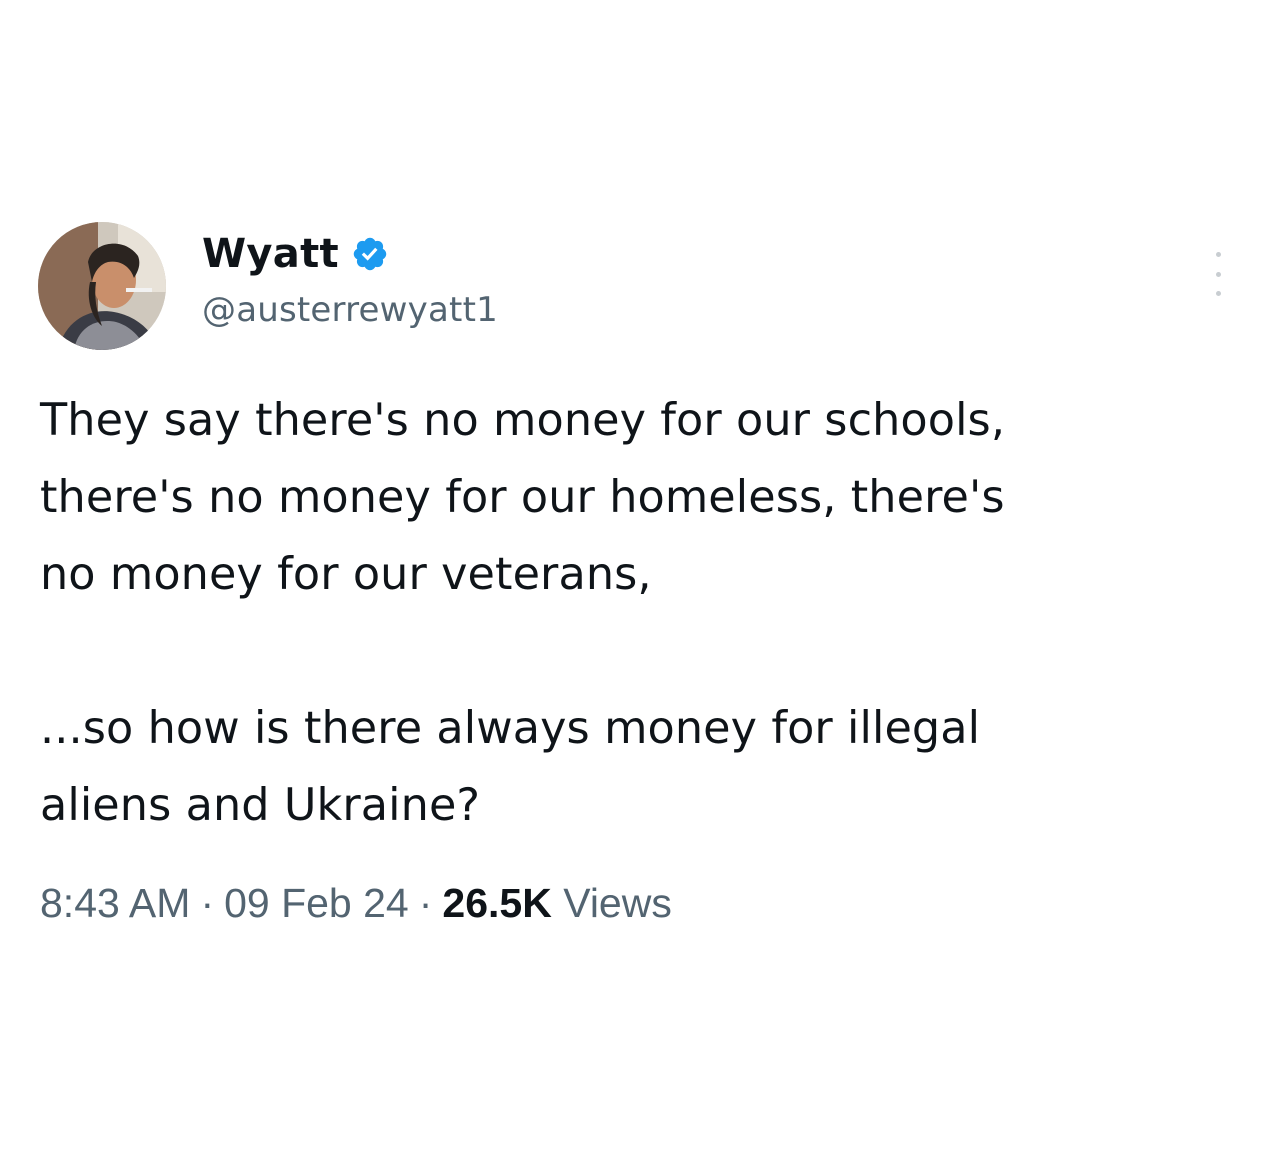 The height and width of the screenshot is (1161, 1280). What do you see at coordinates (115, 903) in the screenshot?
I see `tweet-time: 8:43 AM` at bounding box center [115, 903].